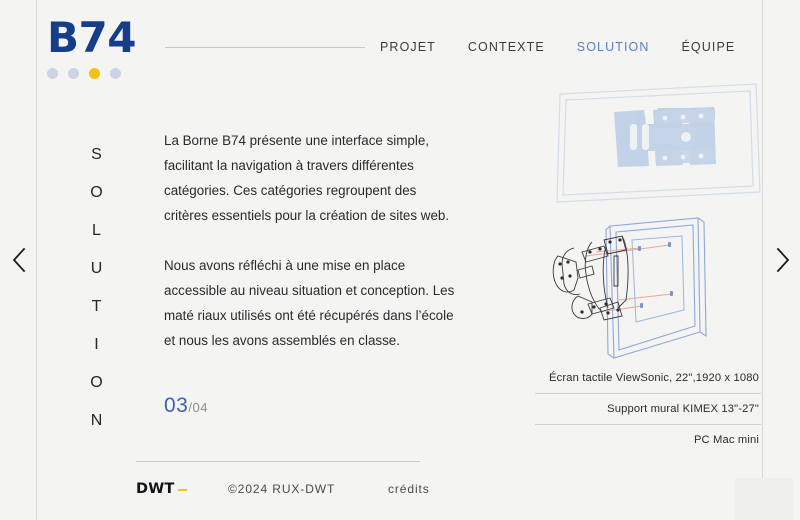 The image size is (800, 520). Describe the element at coordinates (653, 378) in the screenshot. I see `spec-item-screen: Écran tactile ViewSonic, 22",1920 x 1080` at that location.